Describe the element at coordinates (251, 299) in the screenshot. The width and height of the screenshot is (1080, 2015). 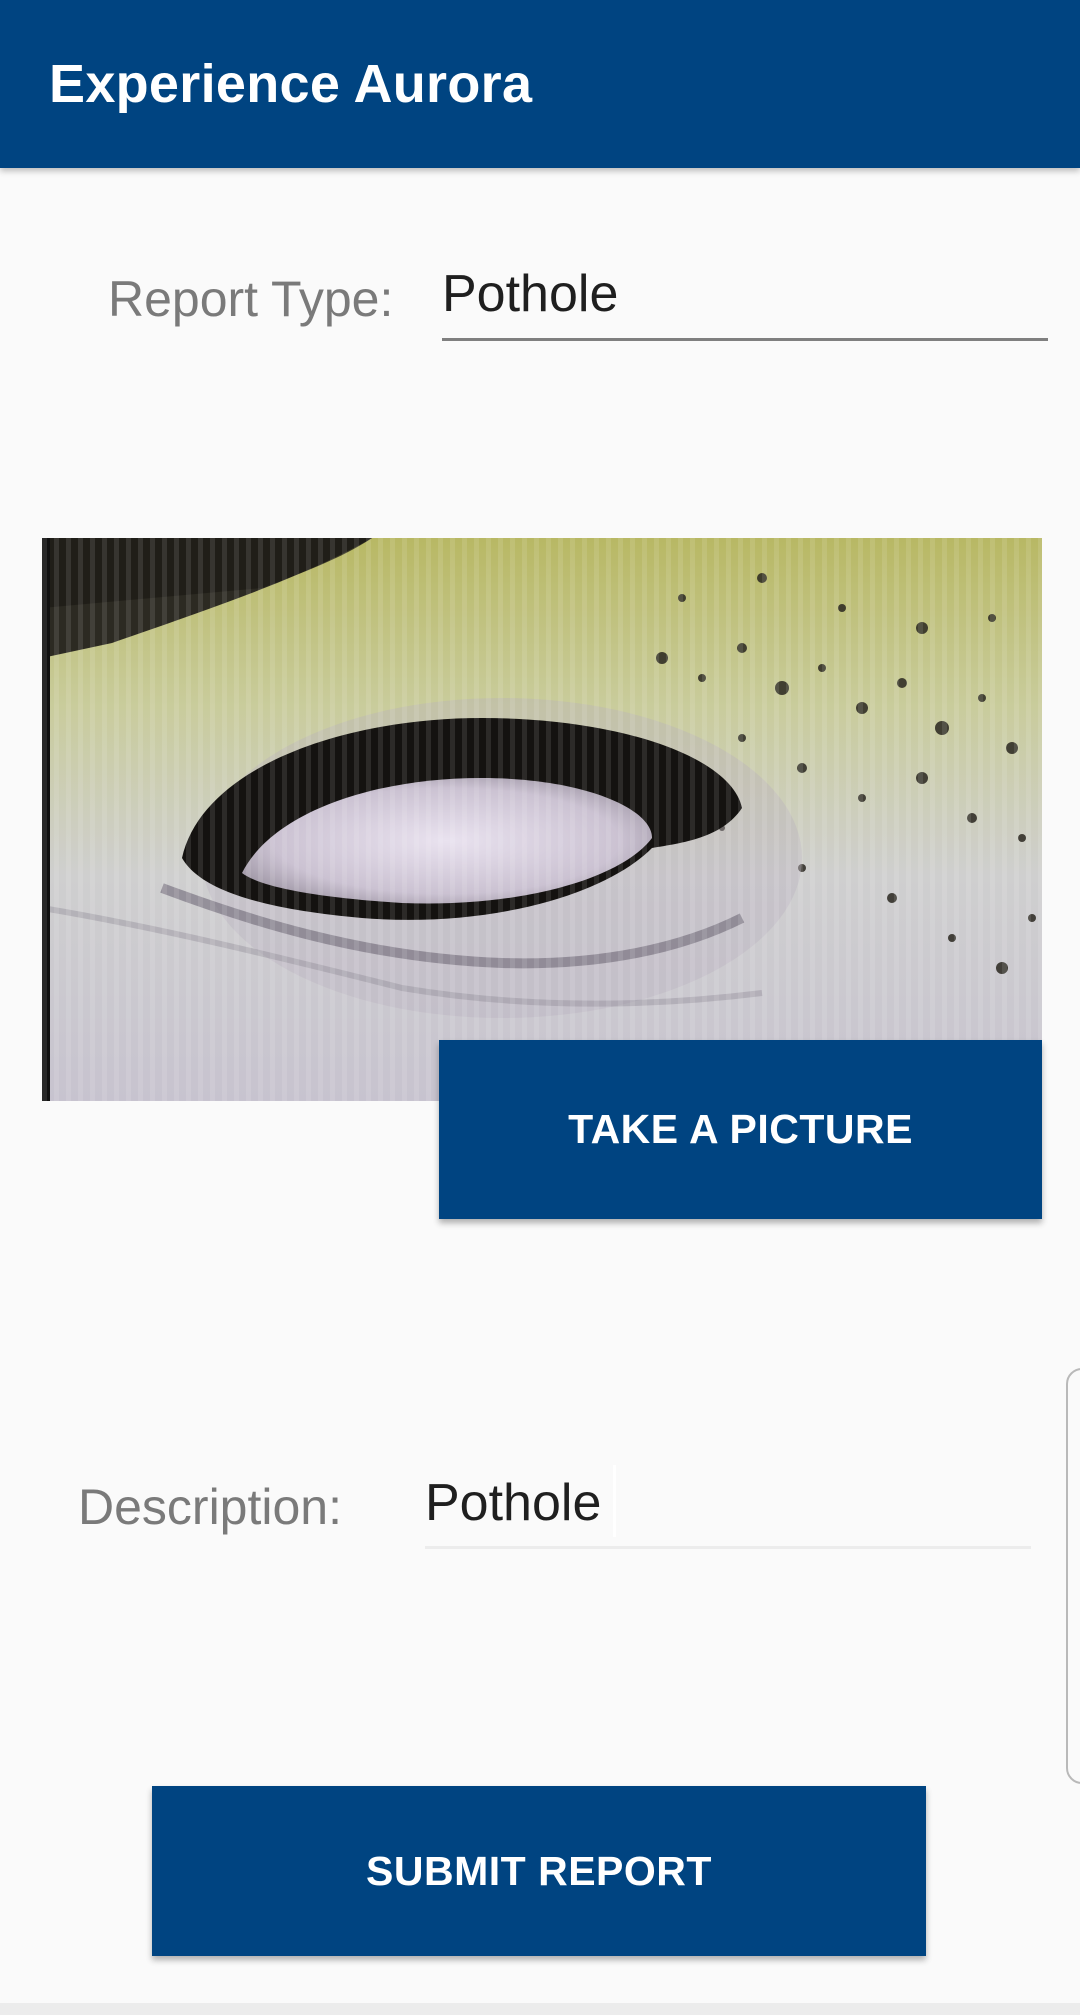
I see `report-type-label: Report Type:` at that location.